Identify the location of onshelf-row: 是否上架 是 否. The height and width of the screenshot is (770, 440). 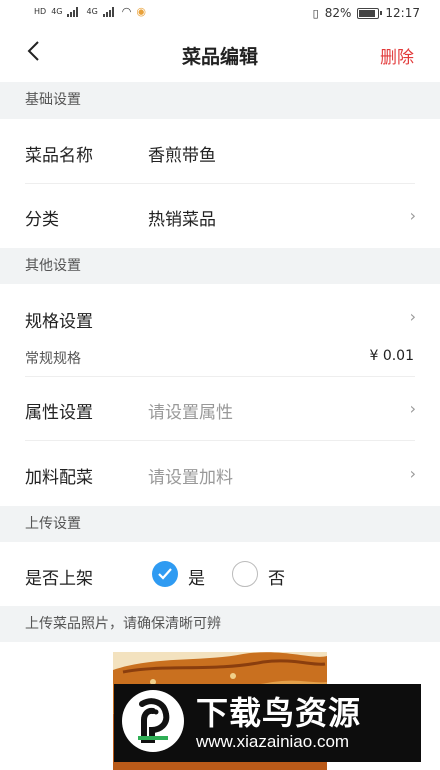
(220, 574).